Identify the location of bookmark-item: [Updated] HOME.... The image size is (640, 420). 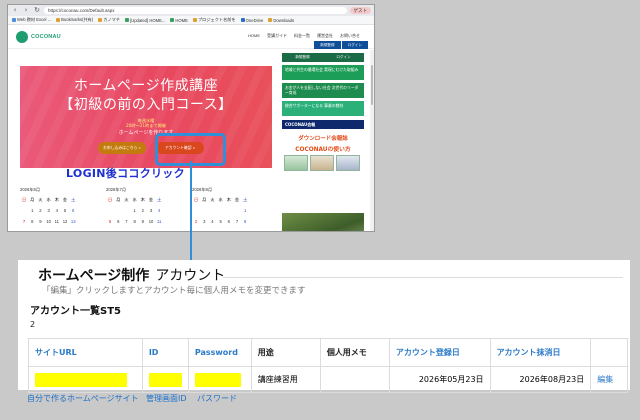
(145, 20).